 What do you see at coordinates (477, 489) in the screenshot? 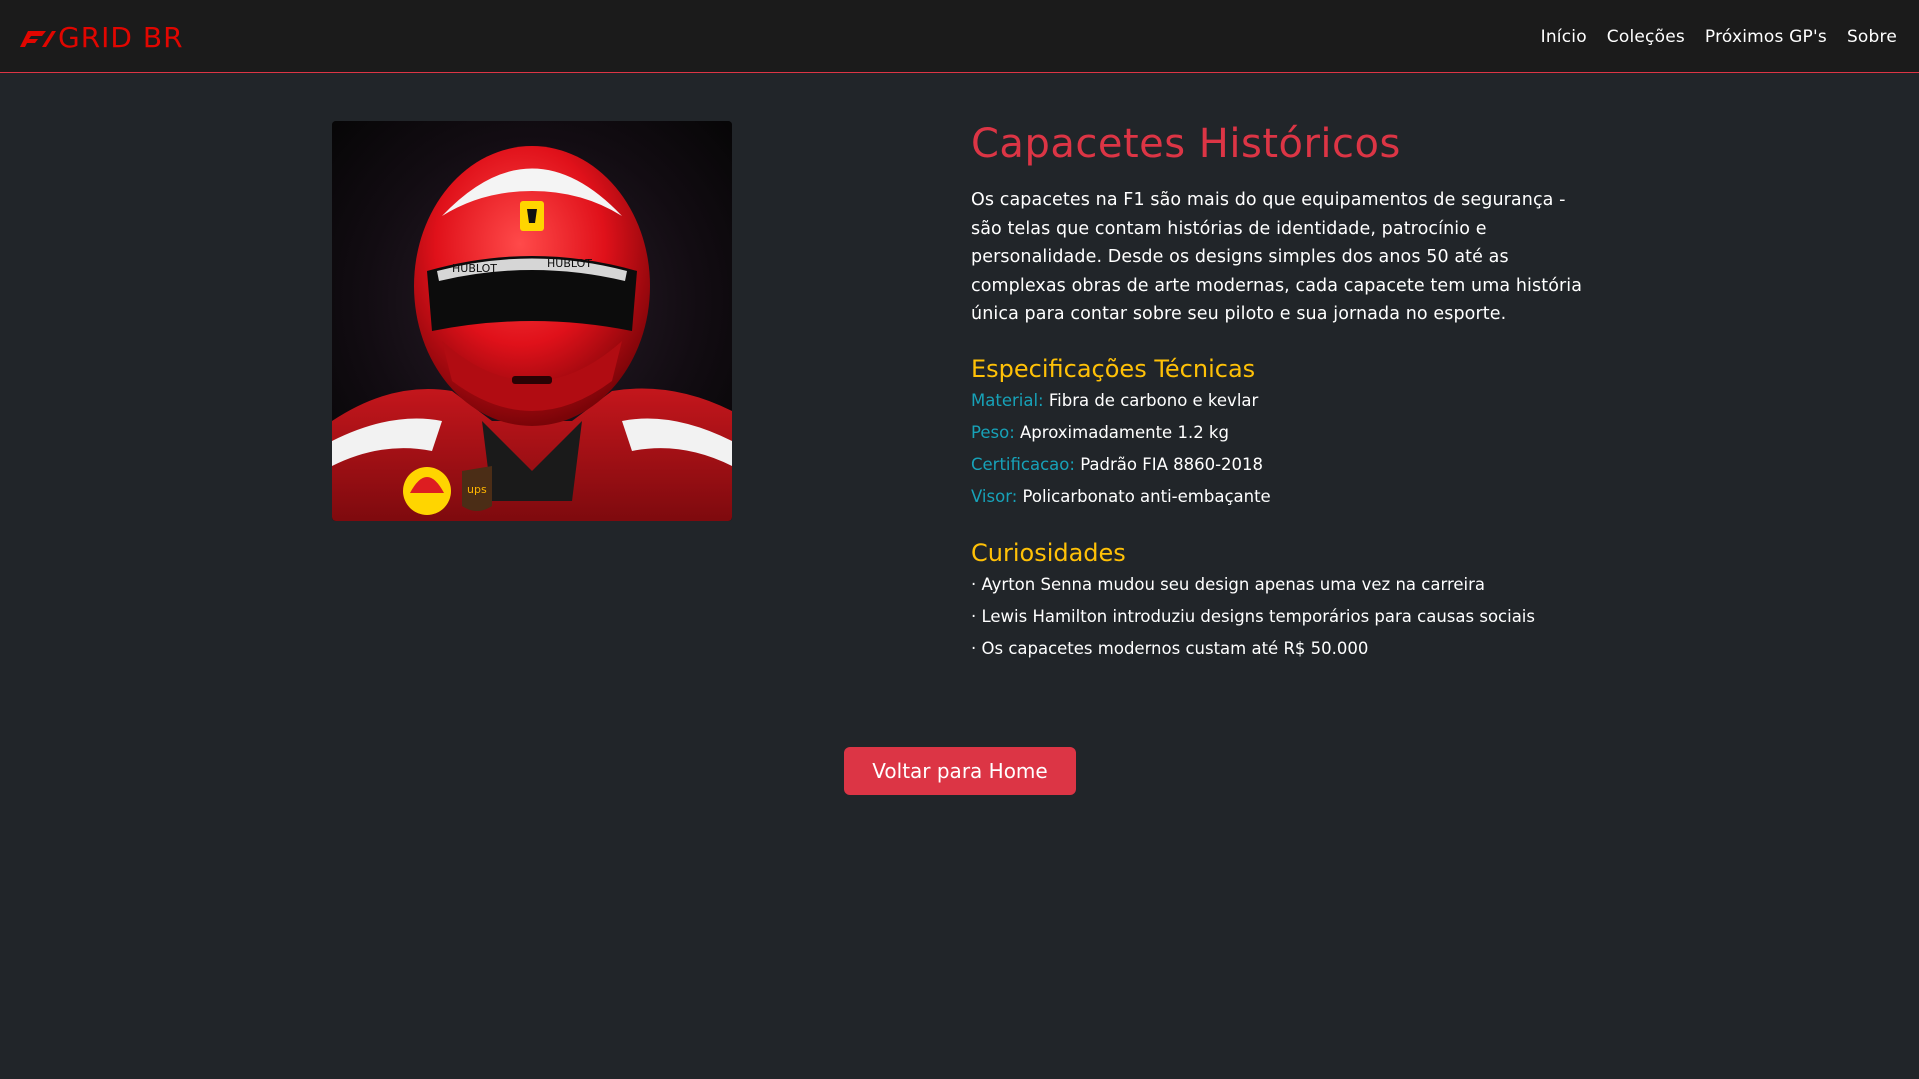
I see `svg-text: ups` at bounding box center [477, 489].